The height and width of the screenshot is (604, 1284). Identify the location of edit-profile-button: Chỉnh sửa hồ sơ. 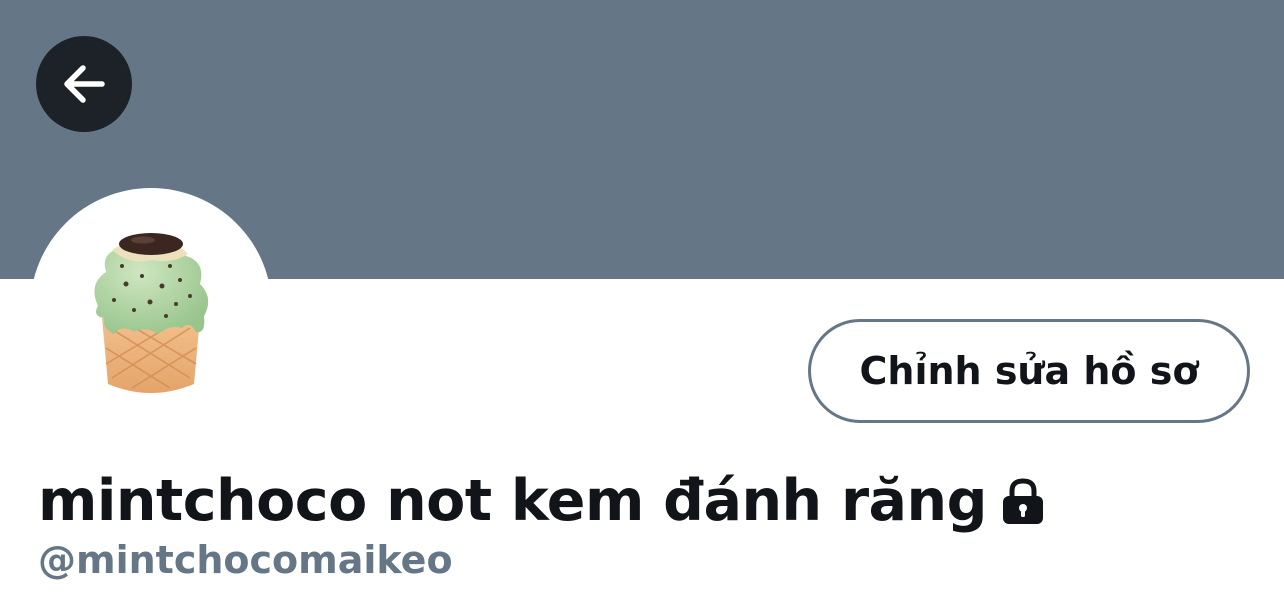
(1029, 371).